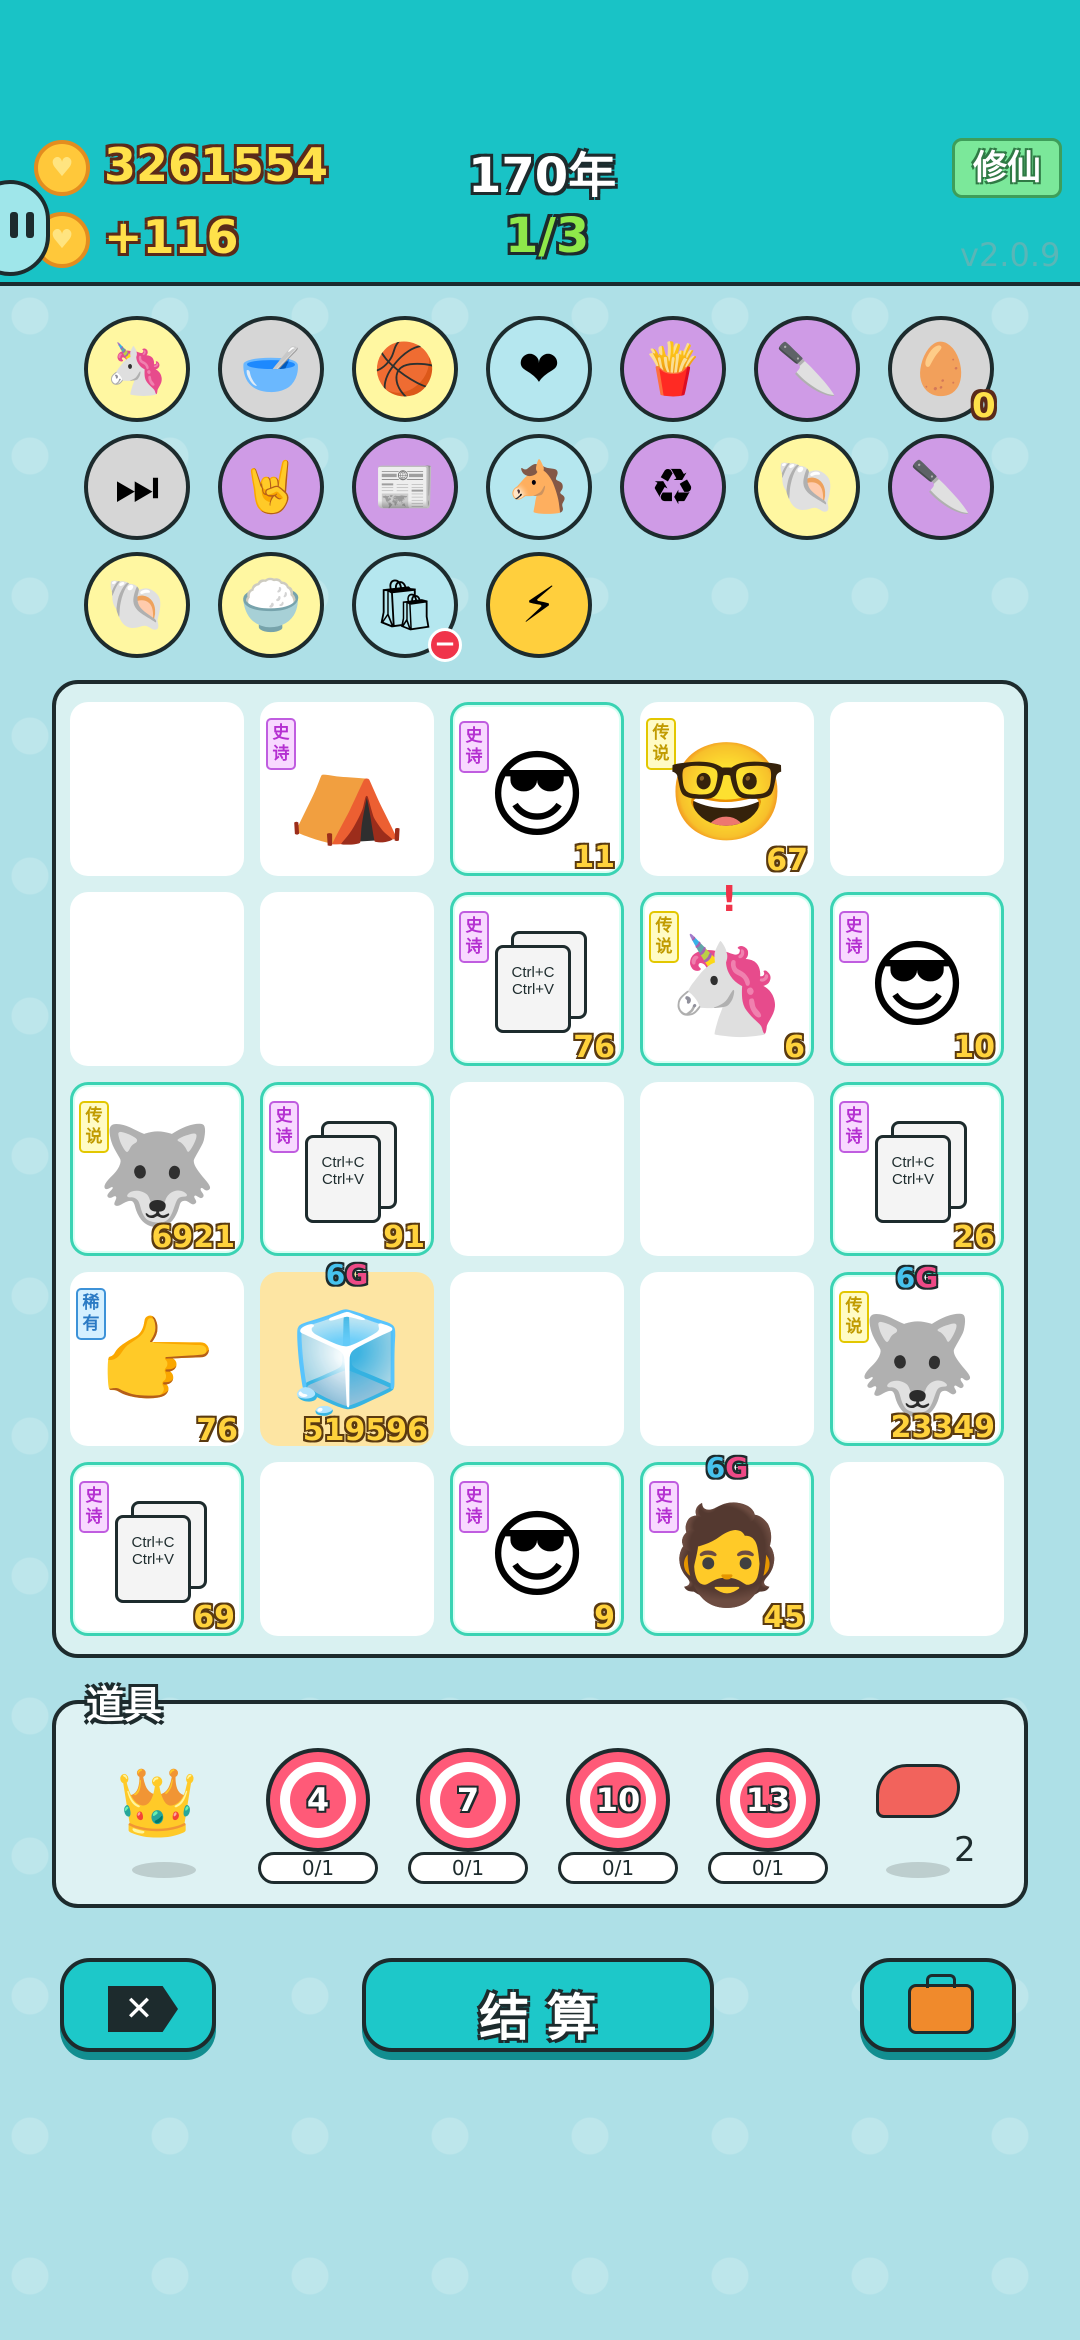 The image size is (1080, 2340). Describe the element at coordinates (1007, 168) in the screenshot. I see `cultivation-button: 修仙` at that location.